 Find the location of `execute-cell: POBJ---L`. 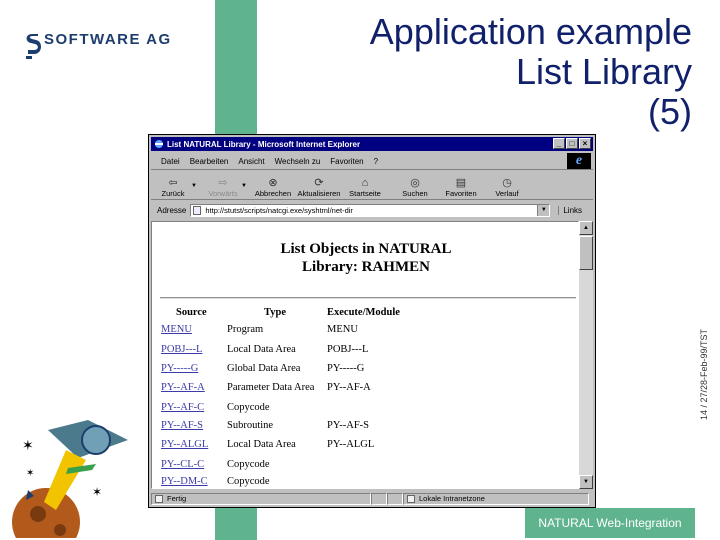

execute-cell: POBJ---L is located at coordinates (348, 349).